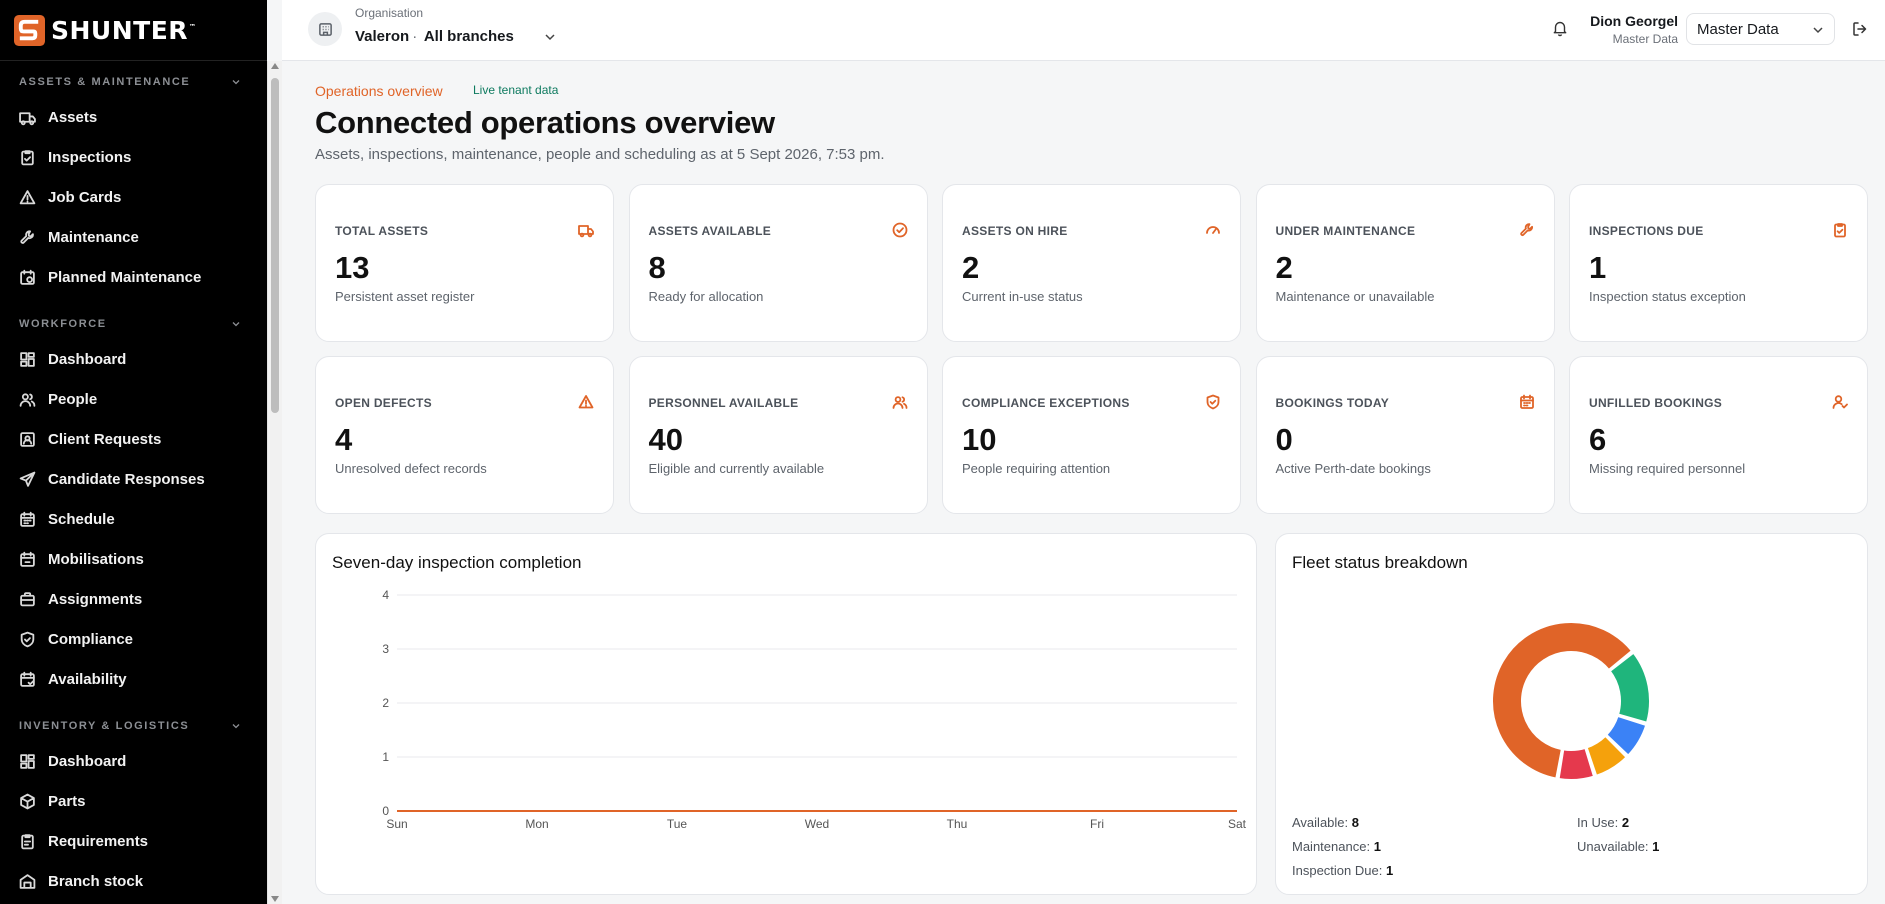  I want to click on scroll-down-arrow, so click(275, 899).